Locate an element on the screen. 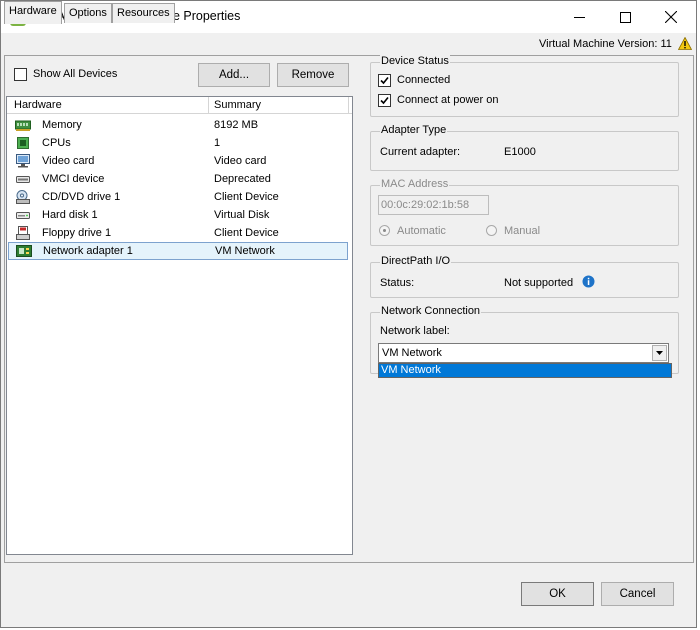 Image resolution: width=700 pixels, height=630 pixels. connected-checkbox is located at coordinates (384, 80).